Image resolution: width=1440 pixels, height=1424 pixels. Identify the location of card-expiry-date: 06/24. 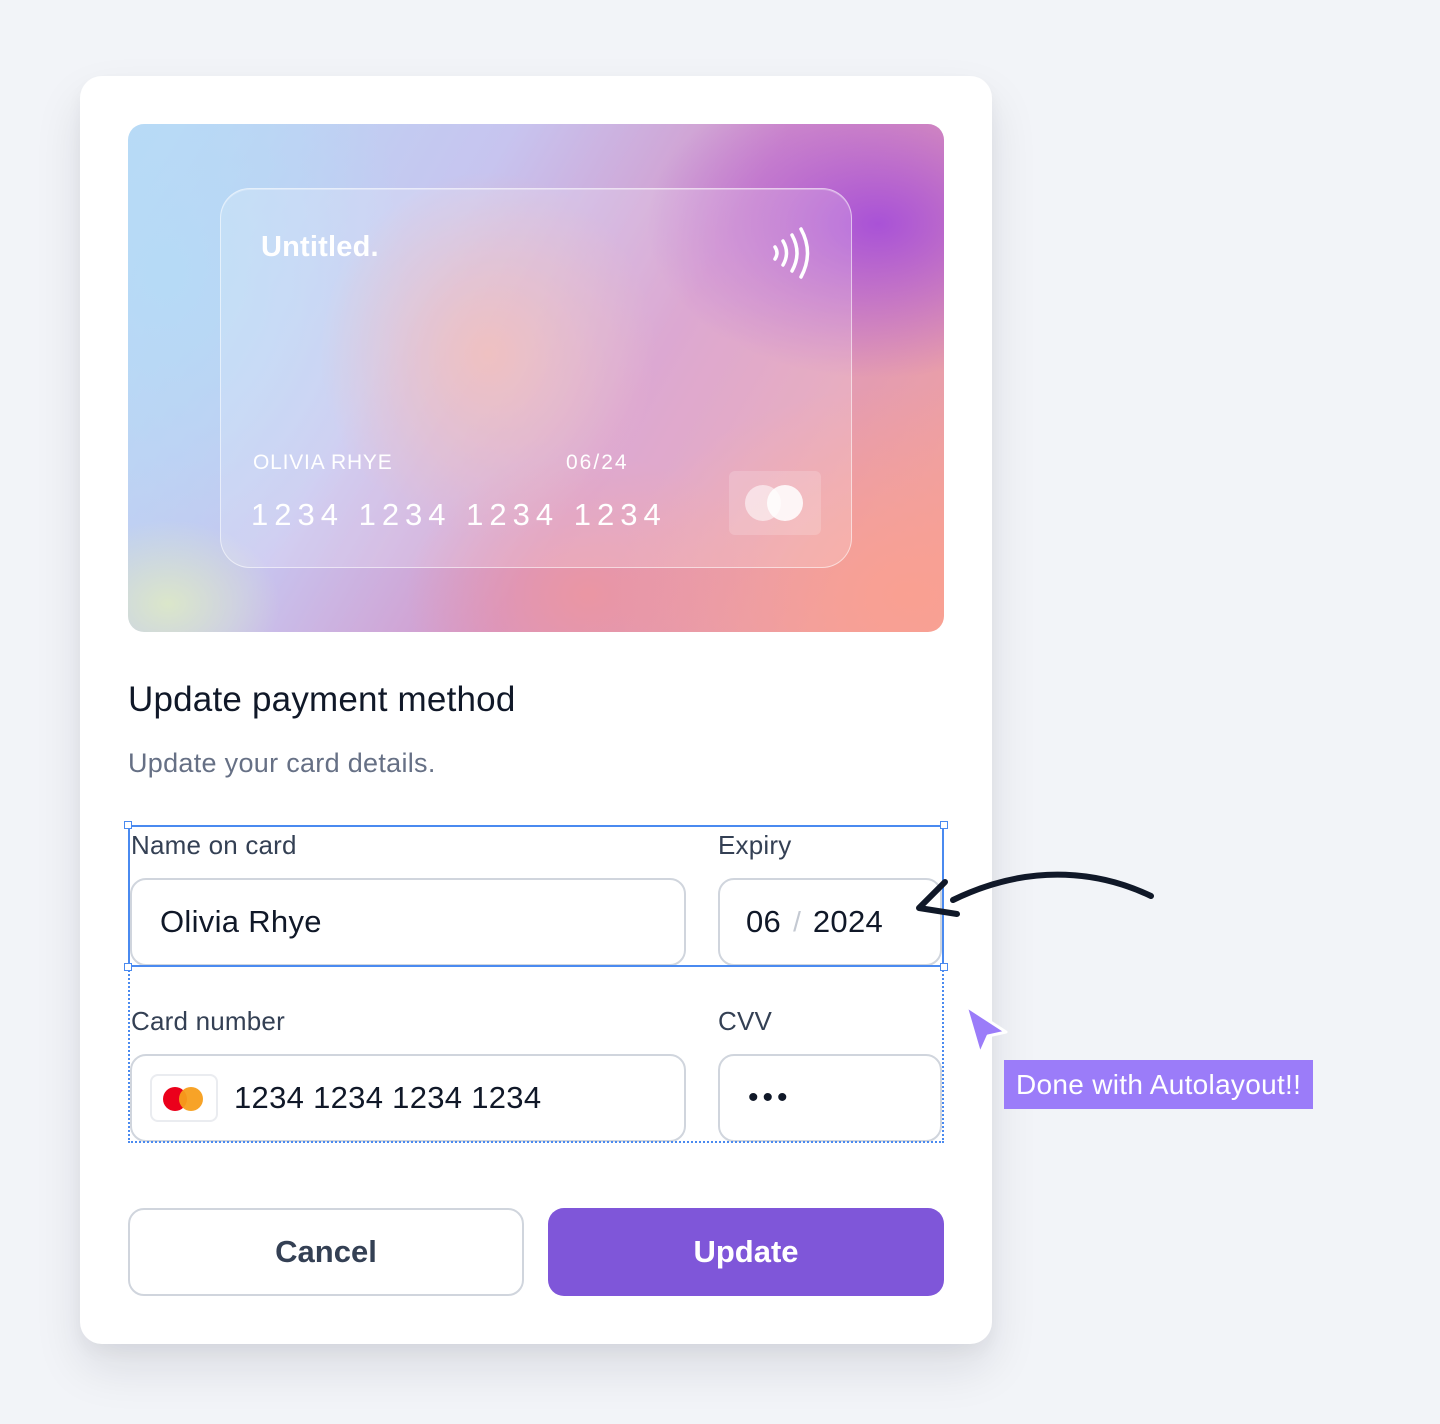
(597, 462).